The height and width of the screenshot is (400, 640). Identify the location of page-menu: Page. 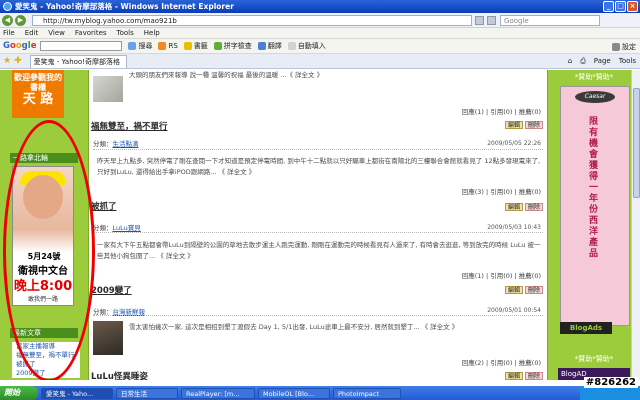
(602, 61).